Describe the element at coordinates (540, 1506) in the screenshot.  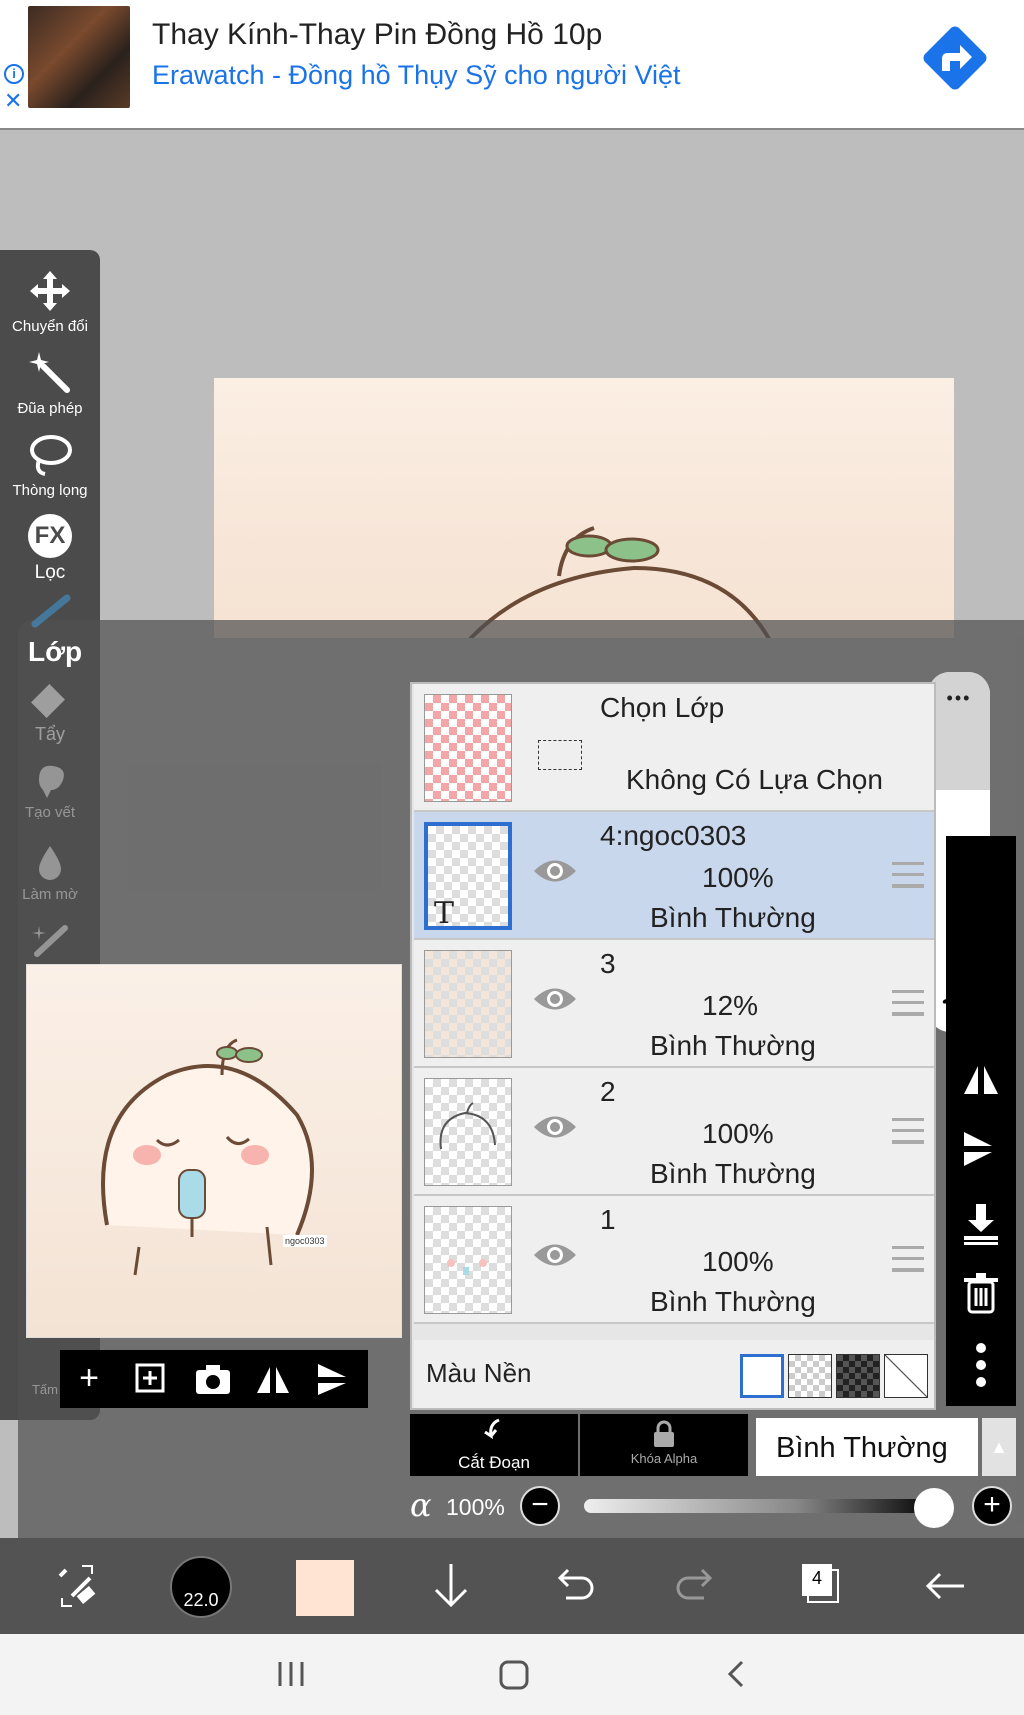
I see `decrease-opacity-button: −` at that location.